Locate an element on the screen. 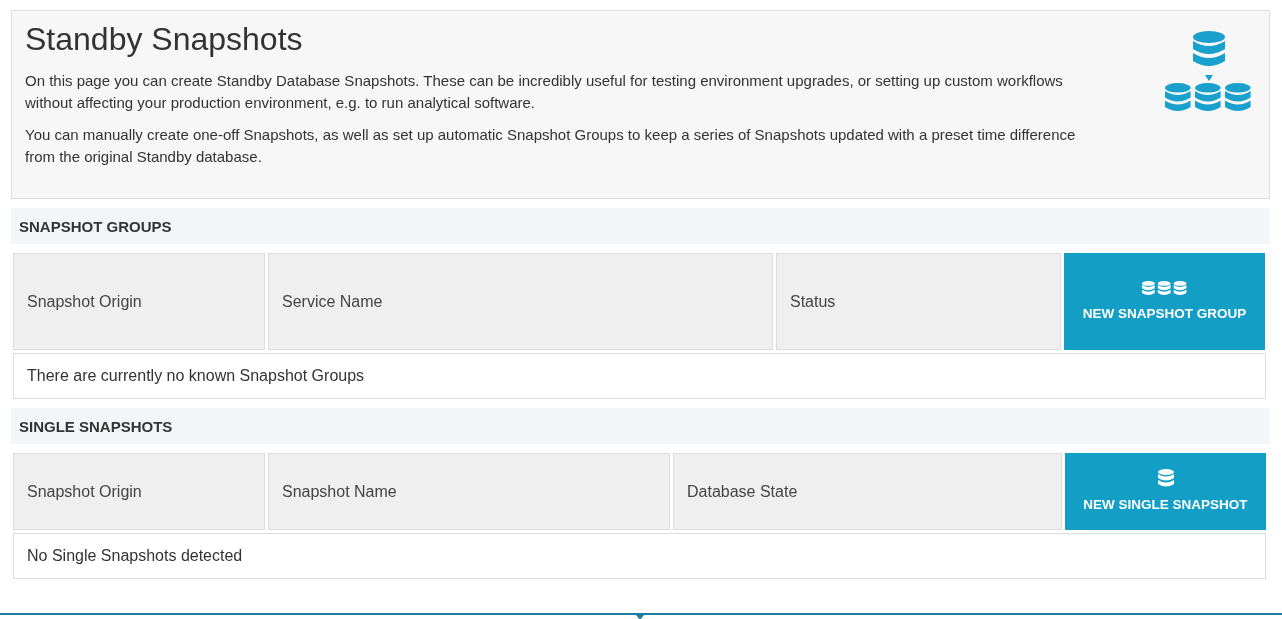  intro-paragraph: You can manually create one-off Snapshots, as well as set up automatic Snapshot Groups to keep a series of Snapshots updated with a preset time difference from the original Standby database. is located at coordinates (551, 146).